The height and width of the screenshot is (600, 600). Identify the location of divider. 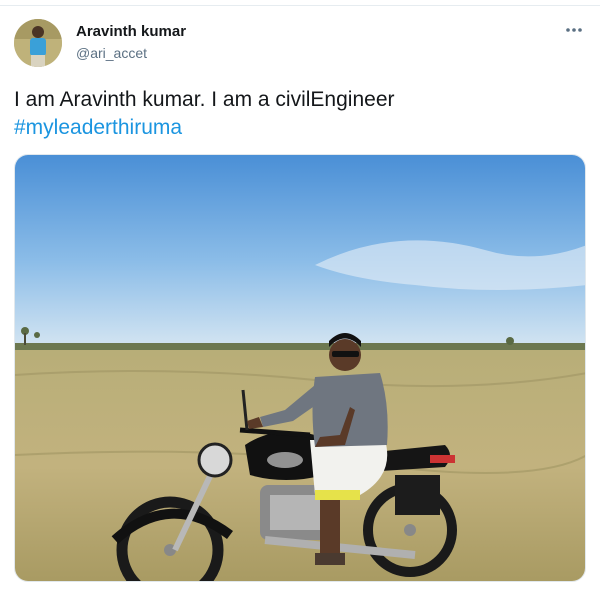
(300, 5).